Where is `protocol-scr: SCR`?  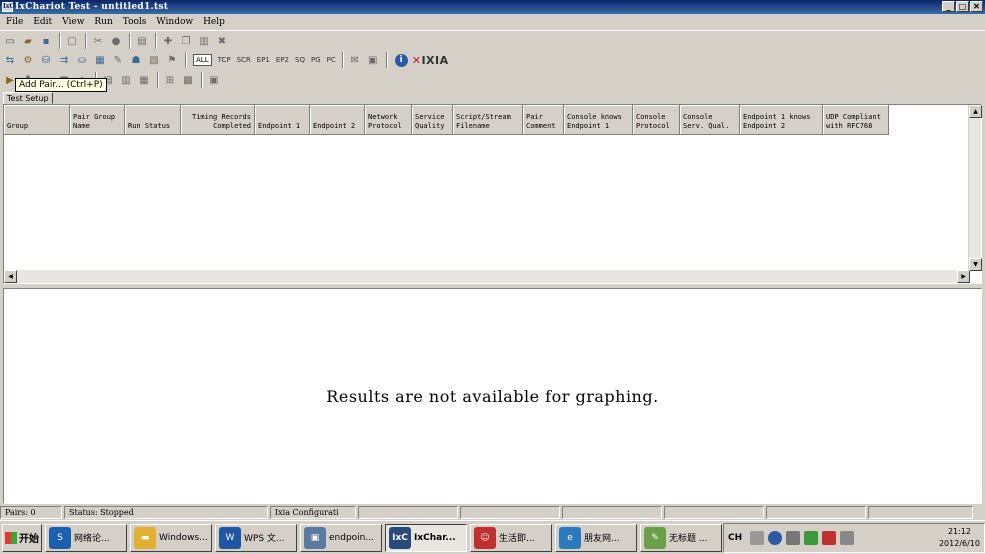
protocol-scr: SCR is located at coordinates (244, 60).